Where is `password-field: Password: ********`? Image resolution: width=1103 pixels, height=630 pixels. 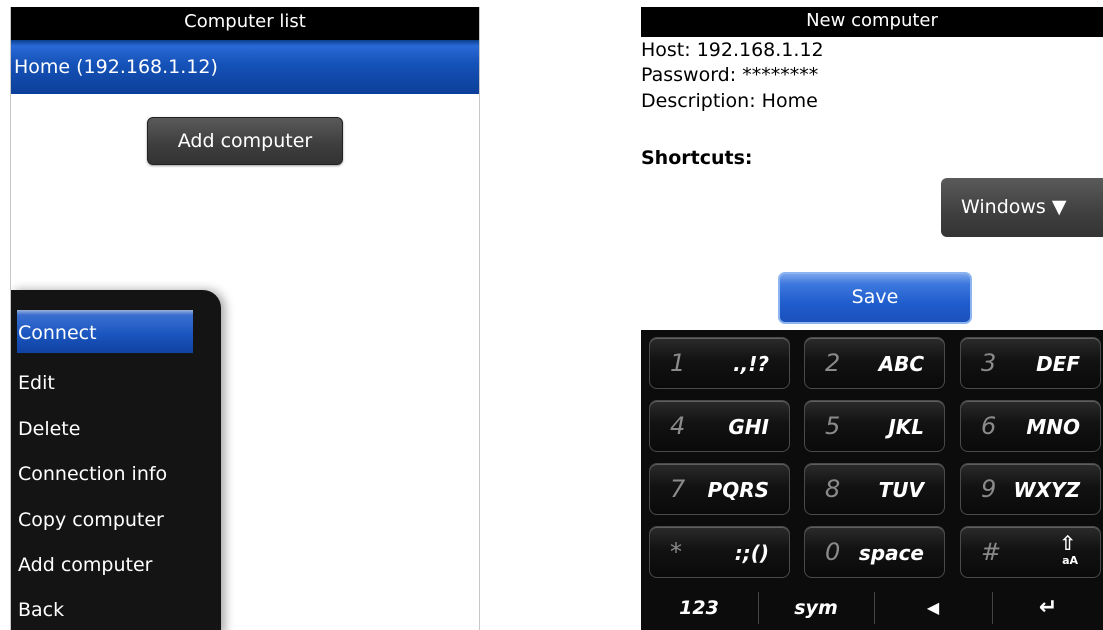
password-field: Password: ******** is located at coordinates (729, 75).